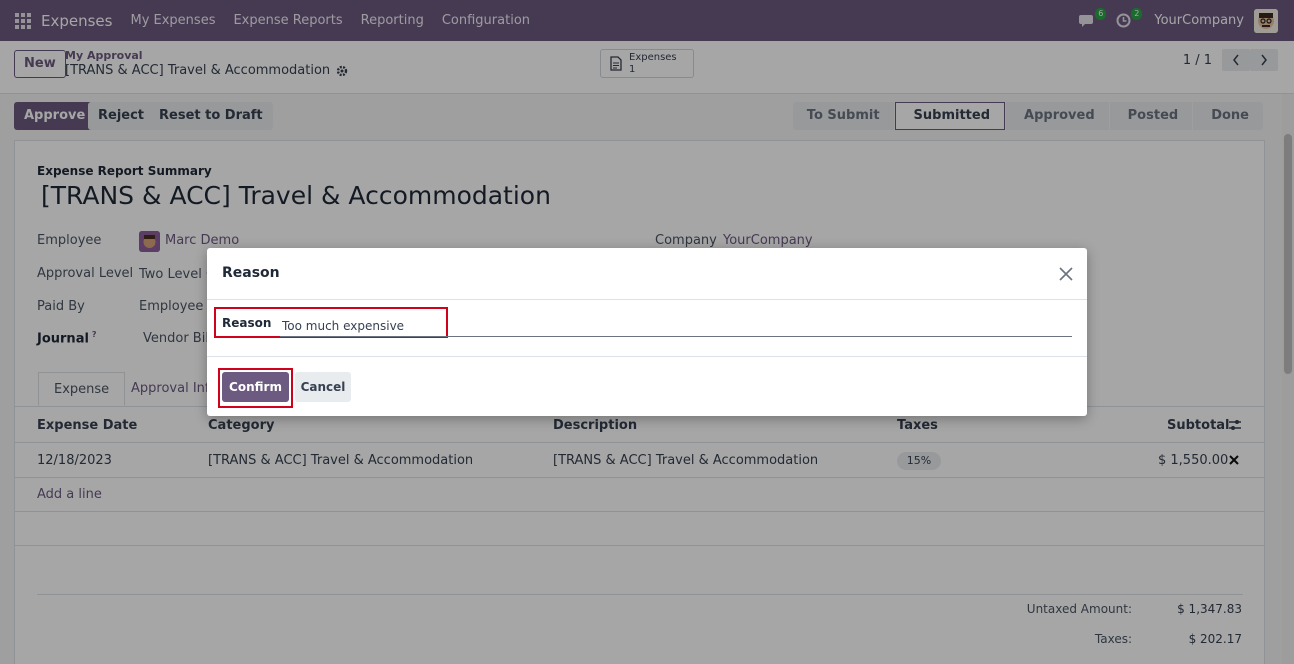 This screenshot has height=664, width=1294. What do you see at coordinates (323, 387) in the screenshot?
I see `cancel-button: Cancel` at bounding box center [323, 387].